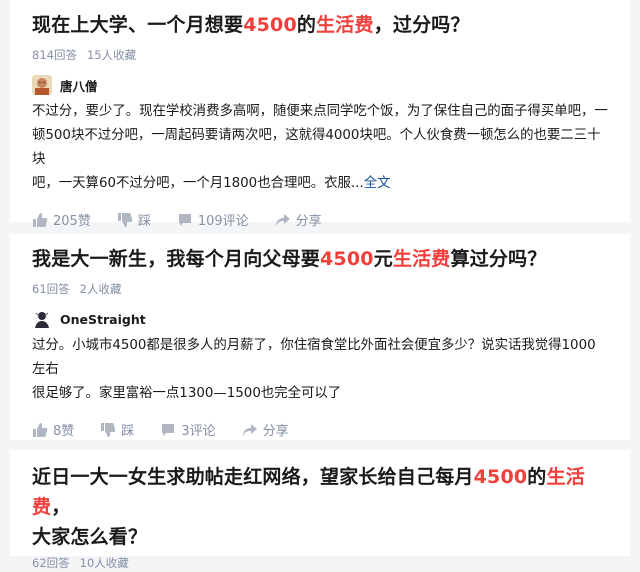 Image resolution: width=640 pixels, height=572 pixels. I want to click on answer-actions: 8赞 踩 3评论 分享, so click(320, 429).